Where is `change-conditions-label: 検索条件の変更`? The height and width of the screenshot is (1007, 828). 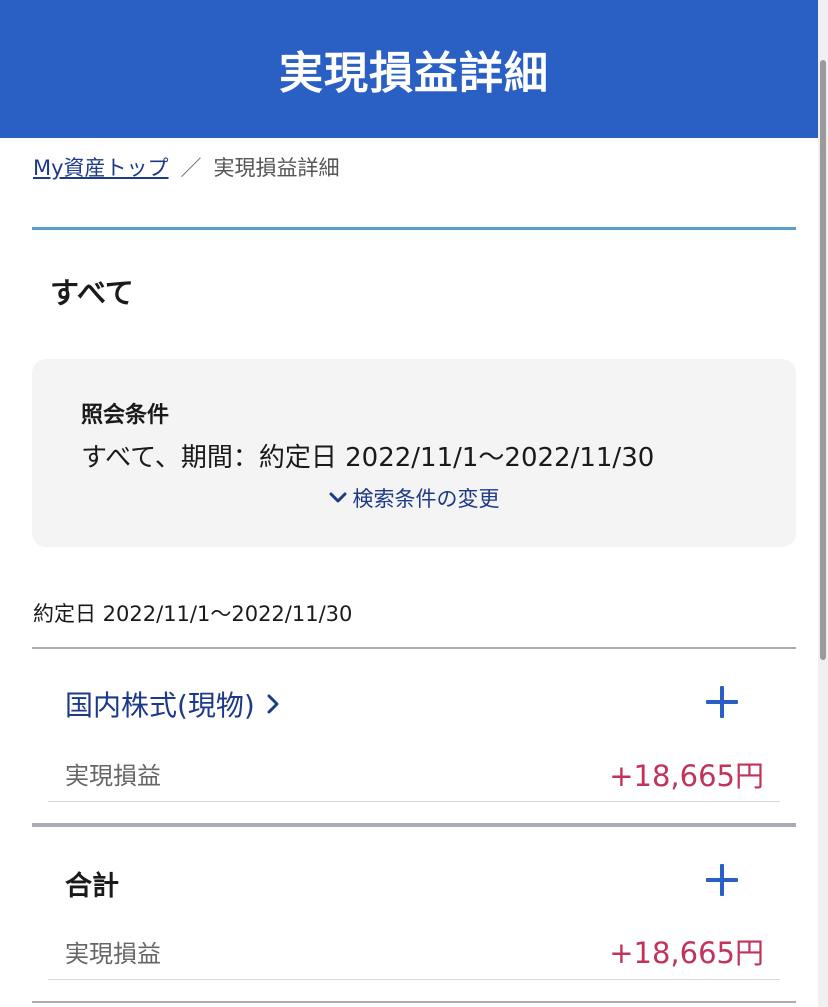
change-conditions-label: 検索条件の変更 is located at coordinates (426, 499).